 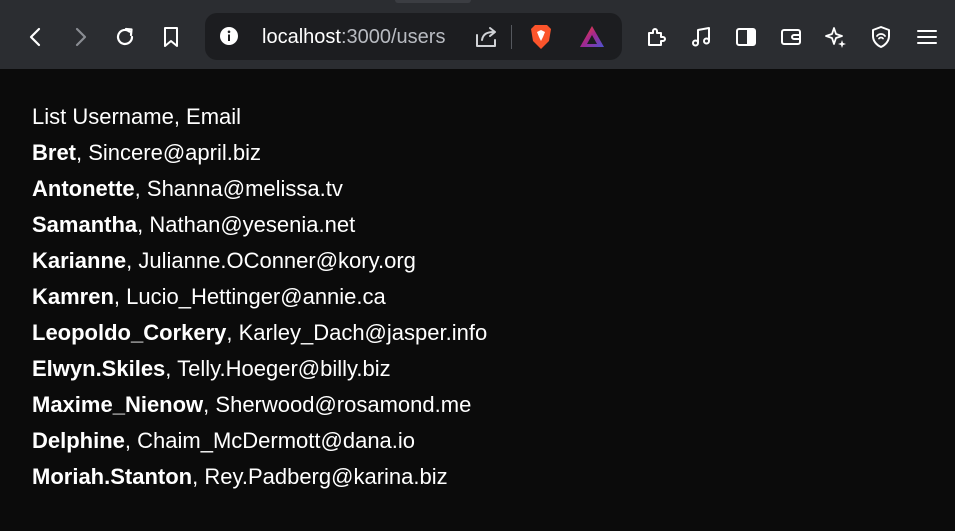 I want to click on list-item: Maxime_Nienow, Sherwood@rosamond.me, so click(x=259, y=405).